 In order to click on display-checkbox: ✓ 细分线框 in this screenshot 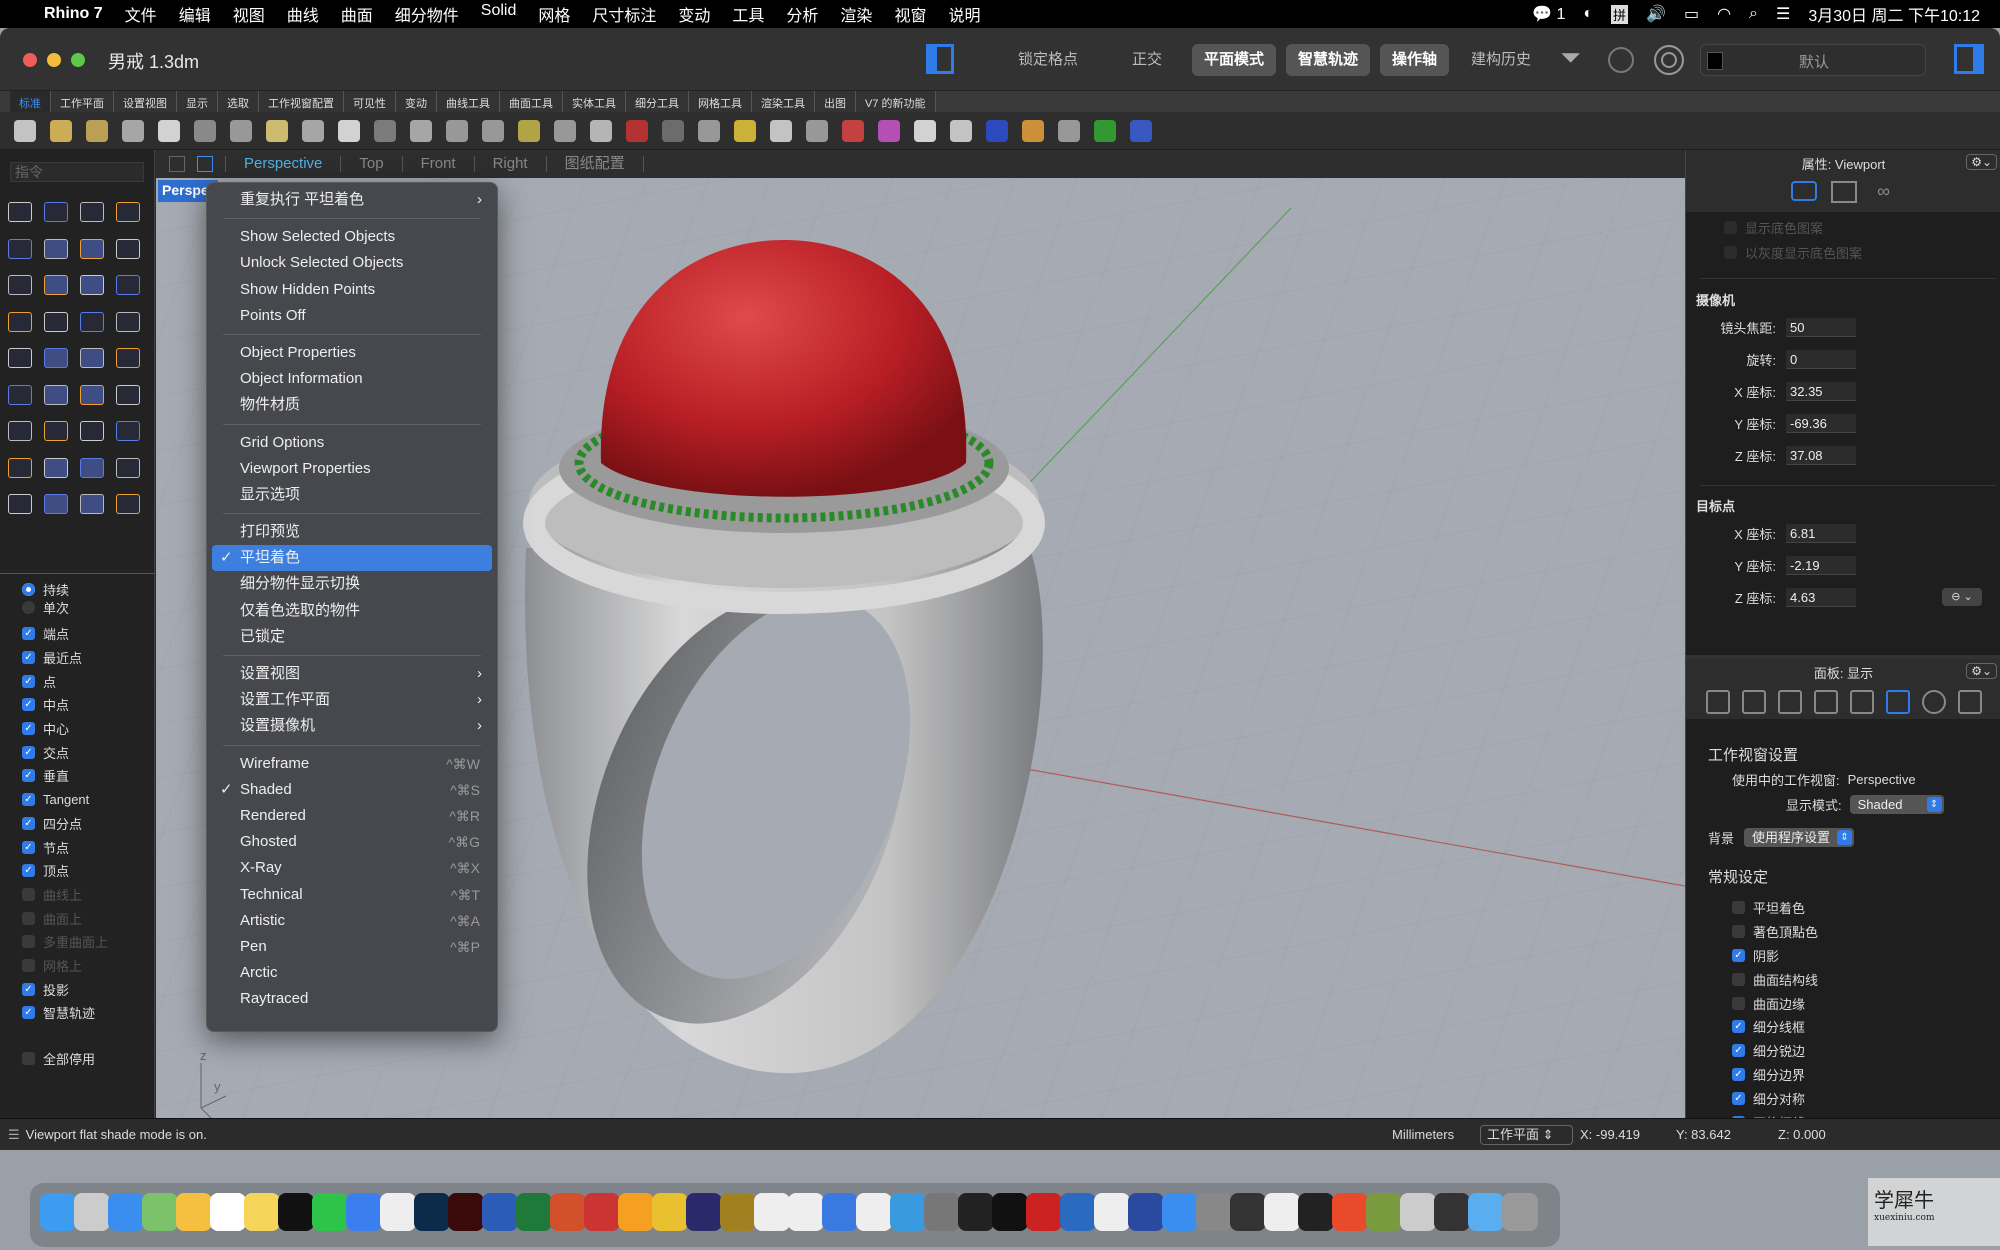, I will do `click(1768, 1027)`.